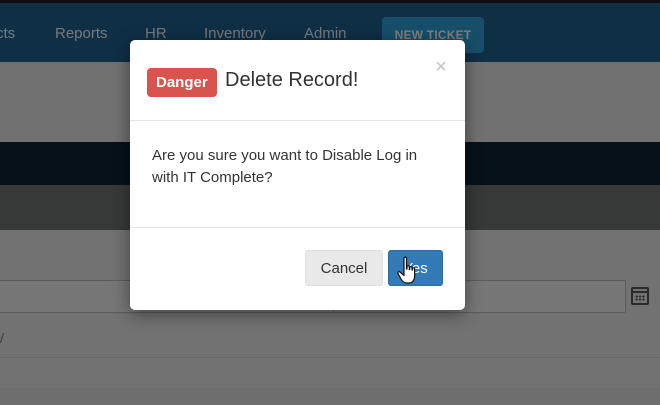 Image resolution: width=660 pixels, height=405 pixels. I want to click on hand-pointer-cursor-icon, so click(406, 270).